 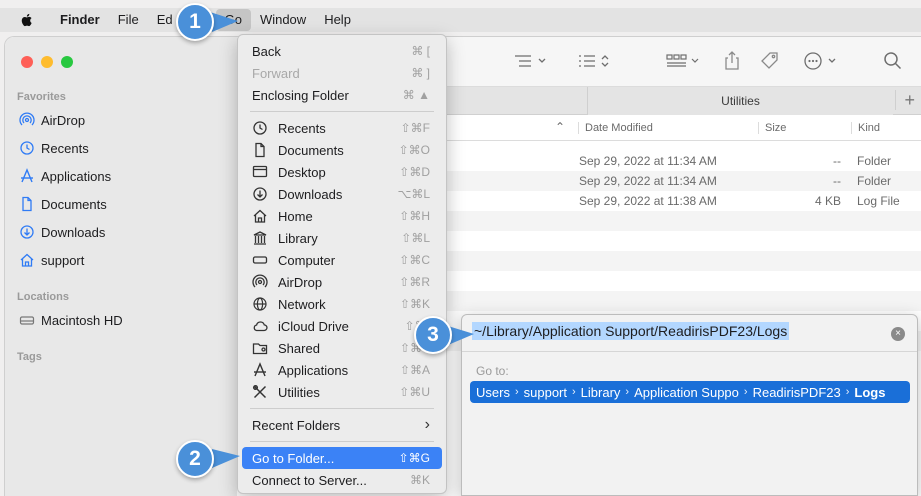 What do you see at coordinates (195, 22) in the screenshot?
I see `callout-1: 1` at bounding box center [195, 22].